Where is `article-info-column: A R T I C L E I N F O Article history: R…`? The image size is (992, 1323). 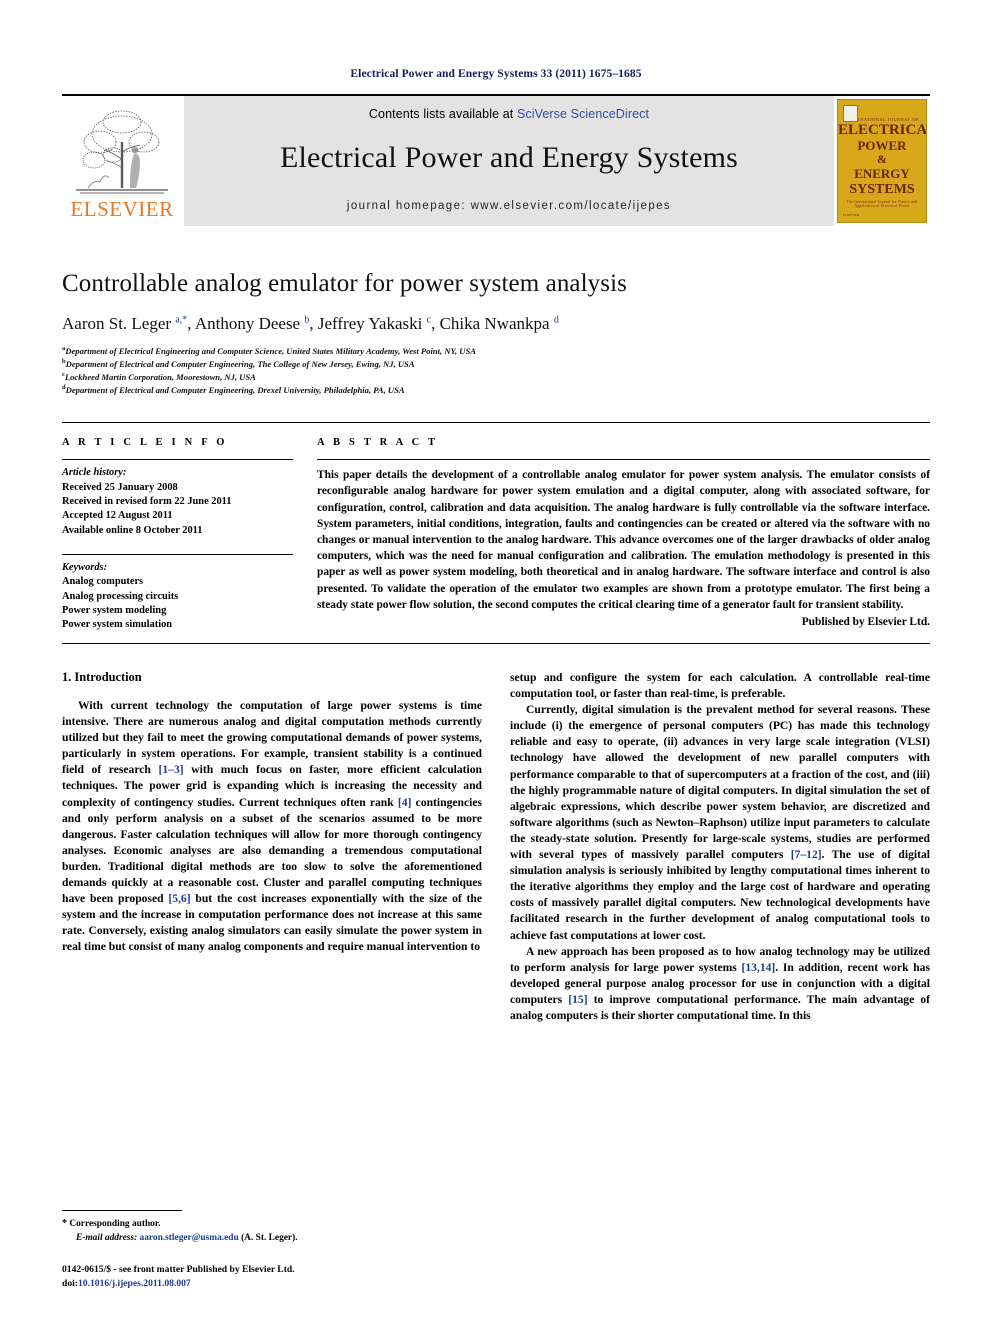 article-info-column: A R T I C L E I N F O Article history: R… is located at coordinates (189, 535).